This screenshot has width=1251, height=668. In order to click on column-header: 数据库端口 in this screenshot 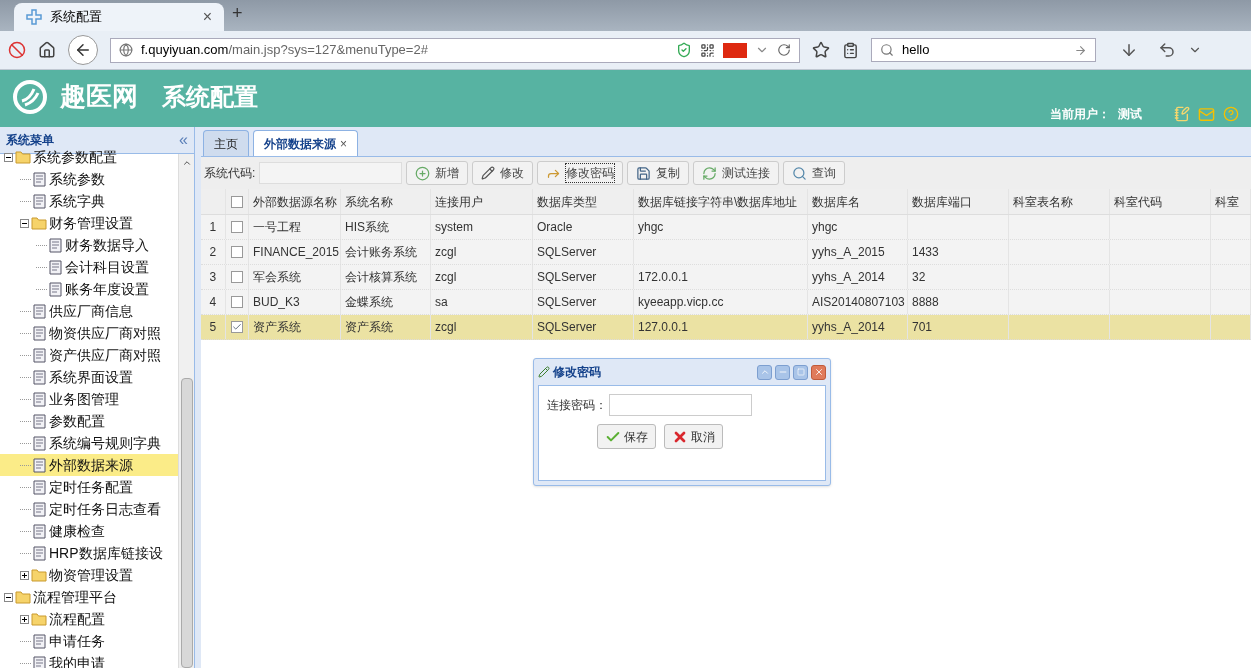, I will do `click(958, 201)`.